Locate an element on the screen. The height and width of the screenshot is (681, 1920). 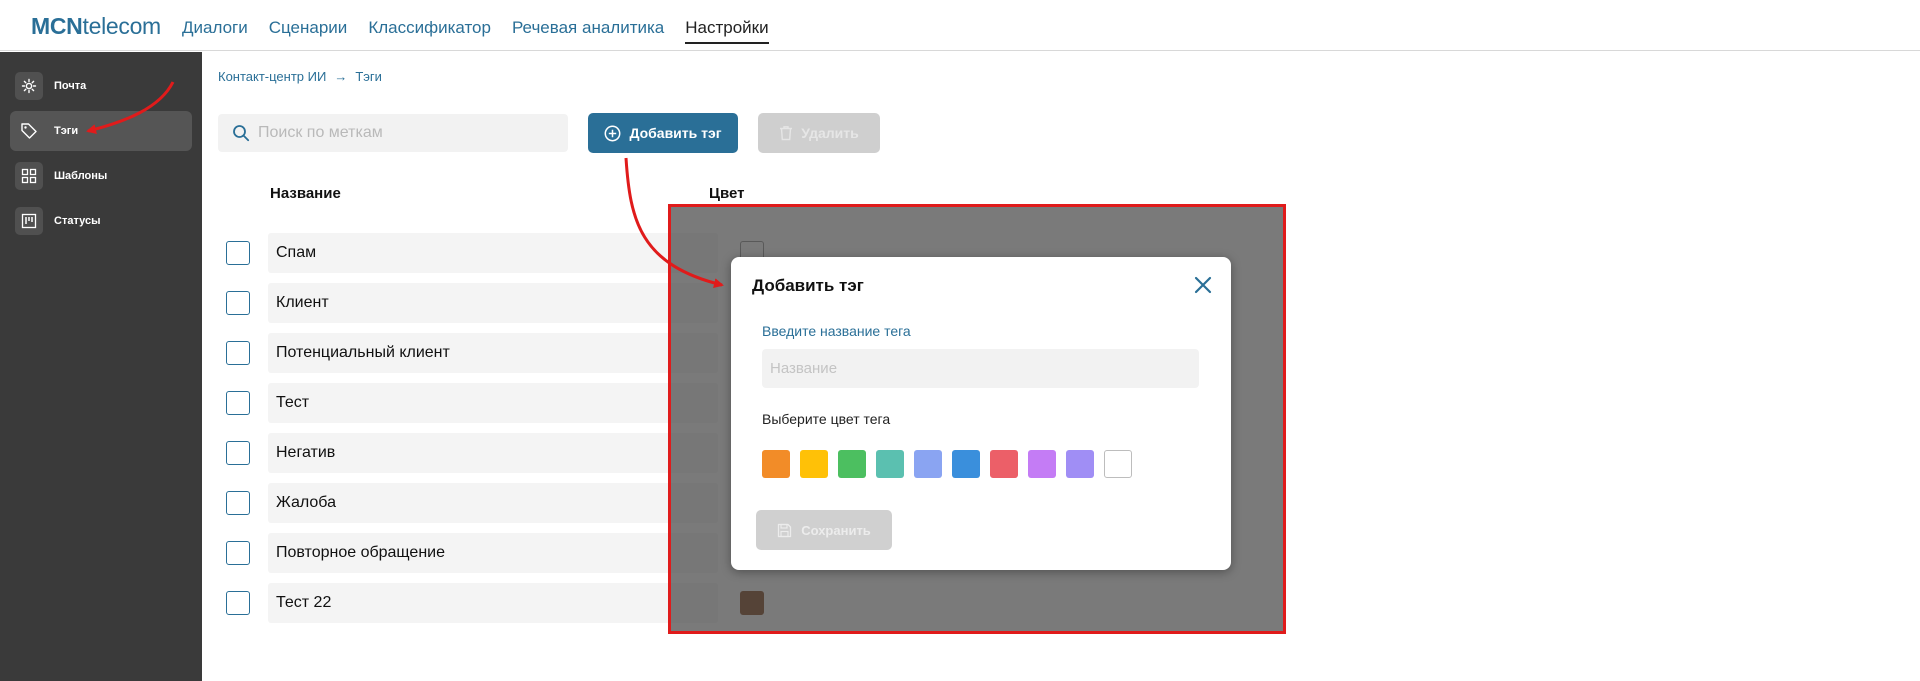
tag-name: Спам is located at coordinates (493, 253).